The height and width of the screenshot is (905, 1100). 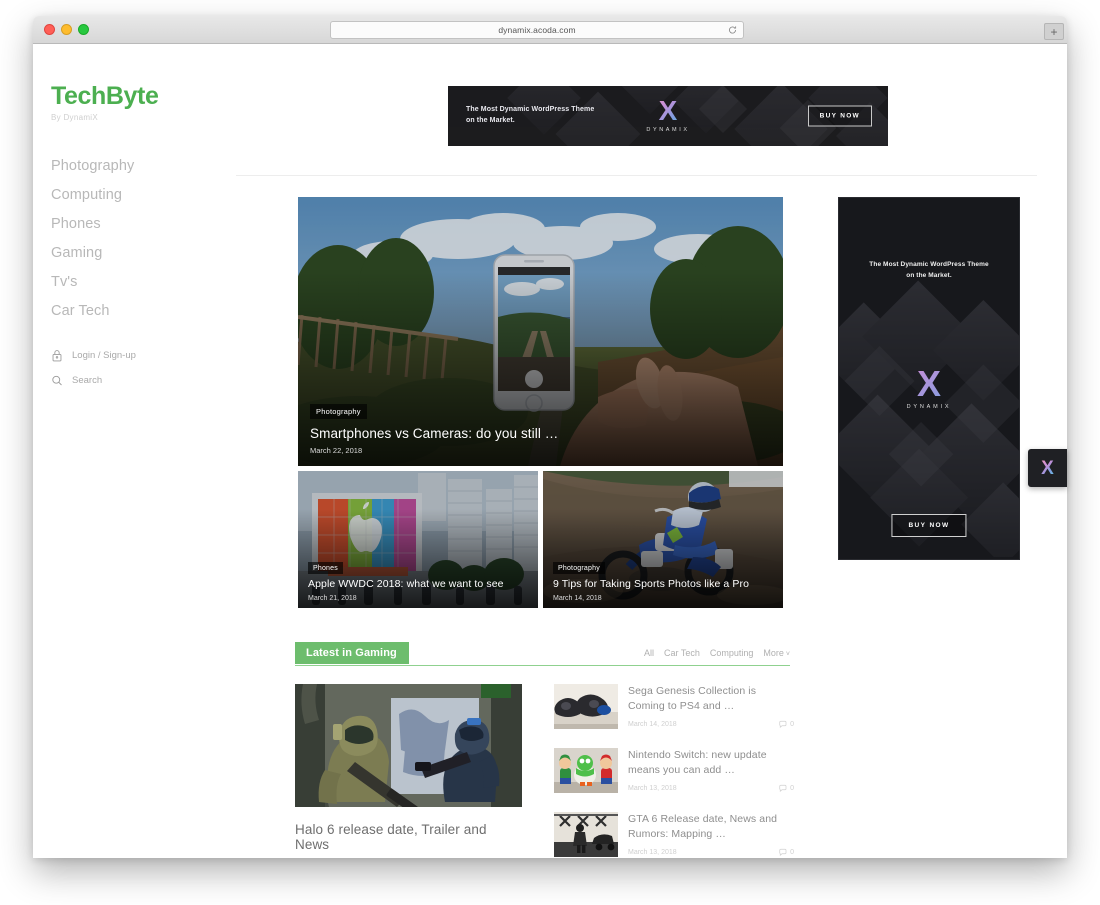 I want to click on filter-more: More ˅, so click(x=776, y=653).